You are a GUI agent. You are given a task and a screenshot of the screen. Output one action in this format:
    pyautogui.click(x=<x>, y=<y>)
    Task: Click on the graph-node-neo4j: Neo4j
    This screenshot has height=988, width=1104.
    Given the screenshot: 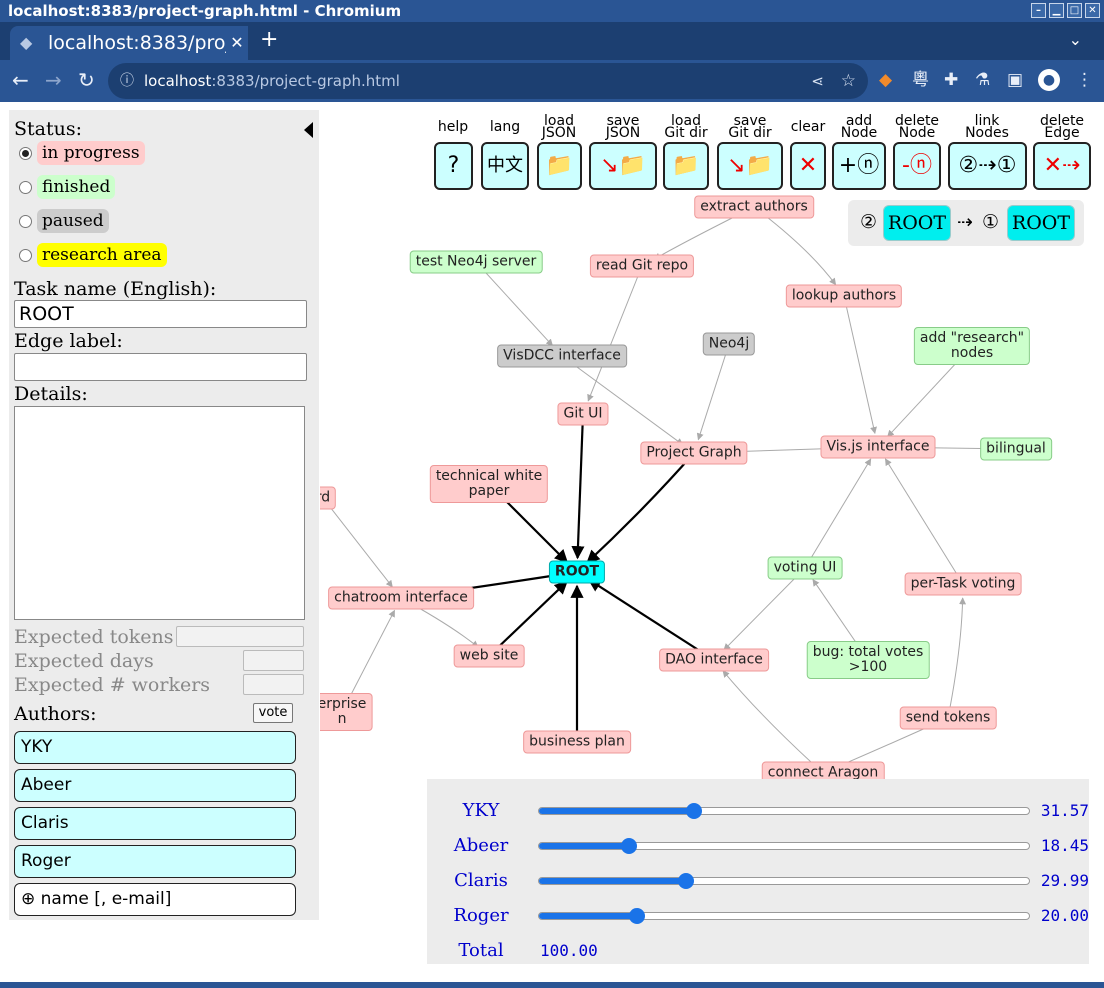 What is the action you would take?
    pyautogui.click(x=729, y=344)
    